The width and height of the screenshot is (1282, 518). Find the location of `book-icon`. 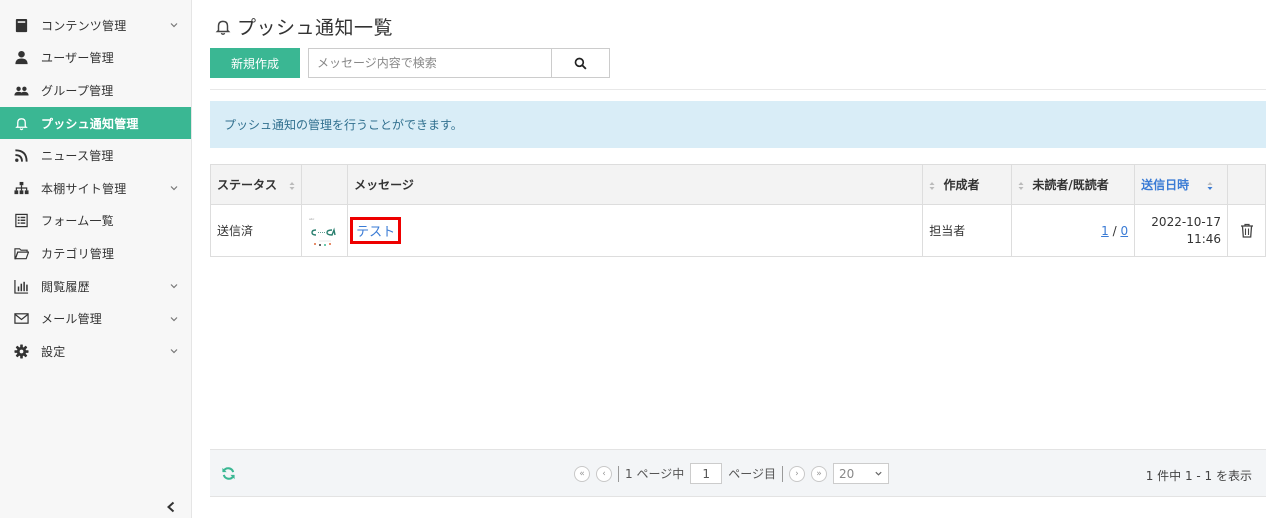

book-icon is located at coordinates (21, 25).